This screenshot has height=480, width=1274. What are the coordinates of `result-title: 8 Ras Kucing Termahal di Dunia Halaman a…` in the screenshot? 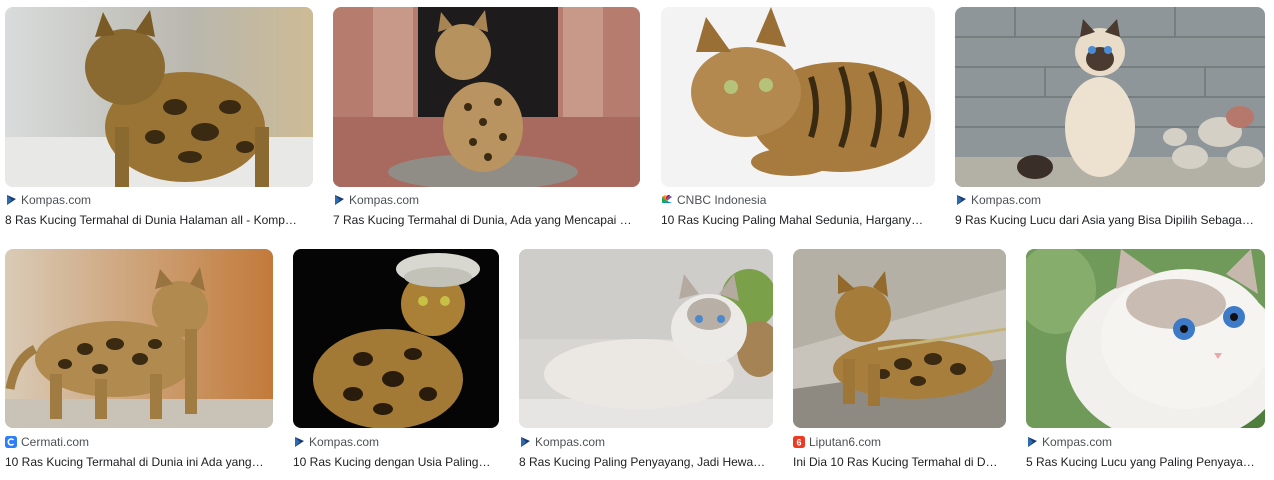 It's located at (159, 220).